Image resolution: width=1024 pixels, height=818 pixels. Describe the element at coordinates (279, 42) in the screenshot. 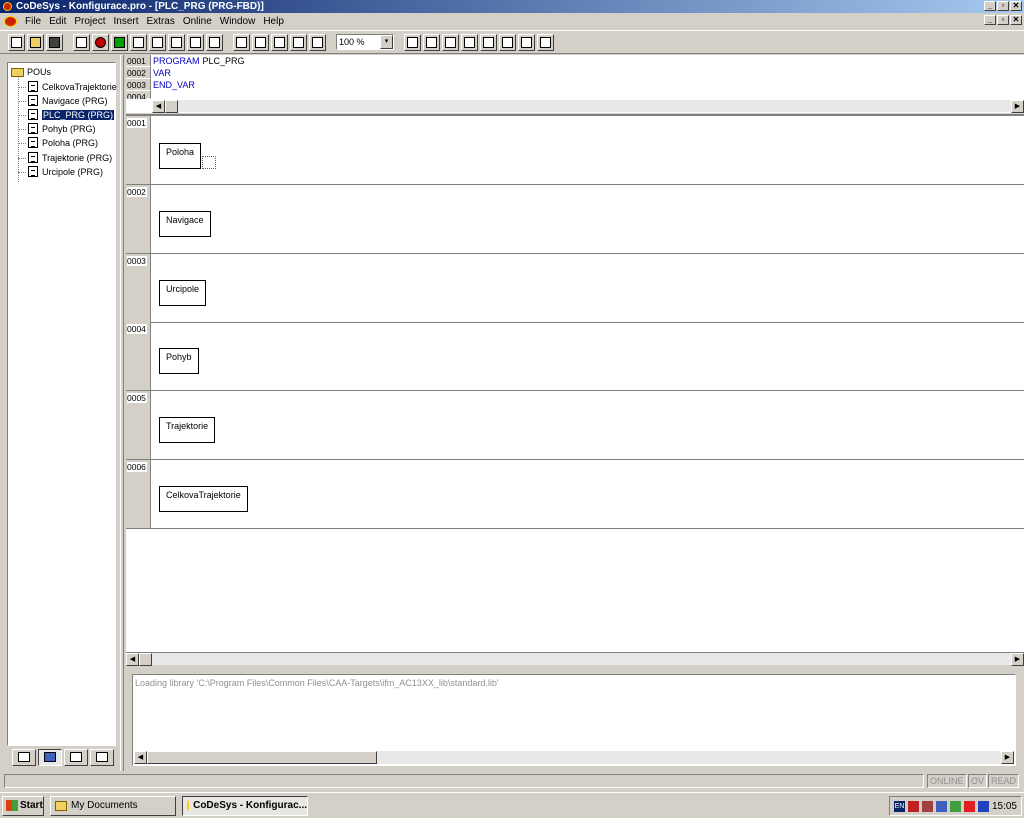

I see `paste-icon` at that location.